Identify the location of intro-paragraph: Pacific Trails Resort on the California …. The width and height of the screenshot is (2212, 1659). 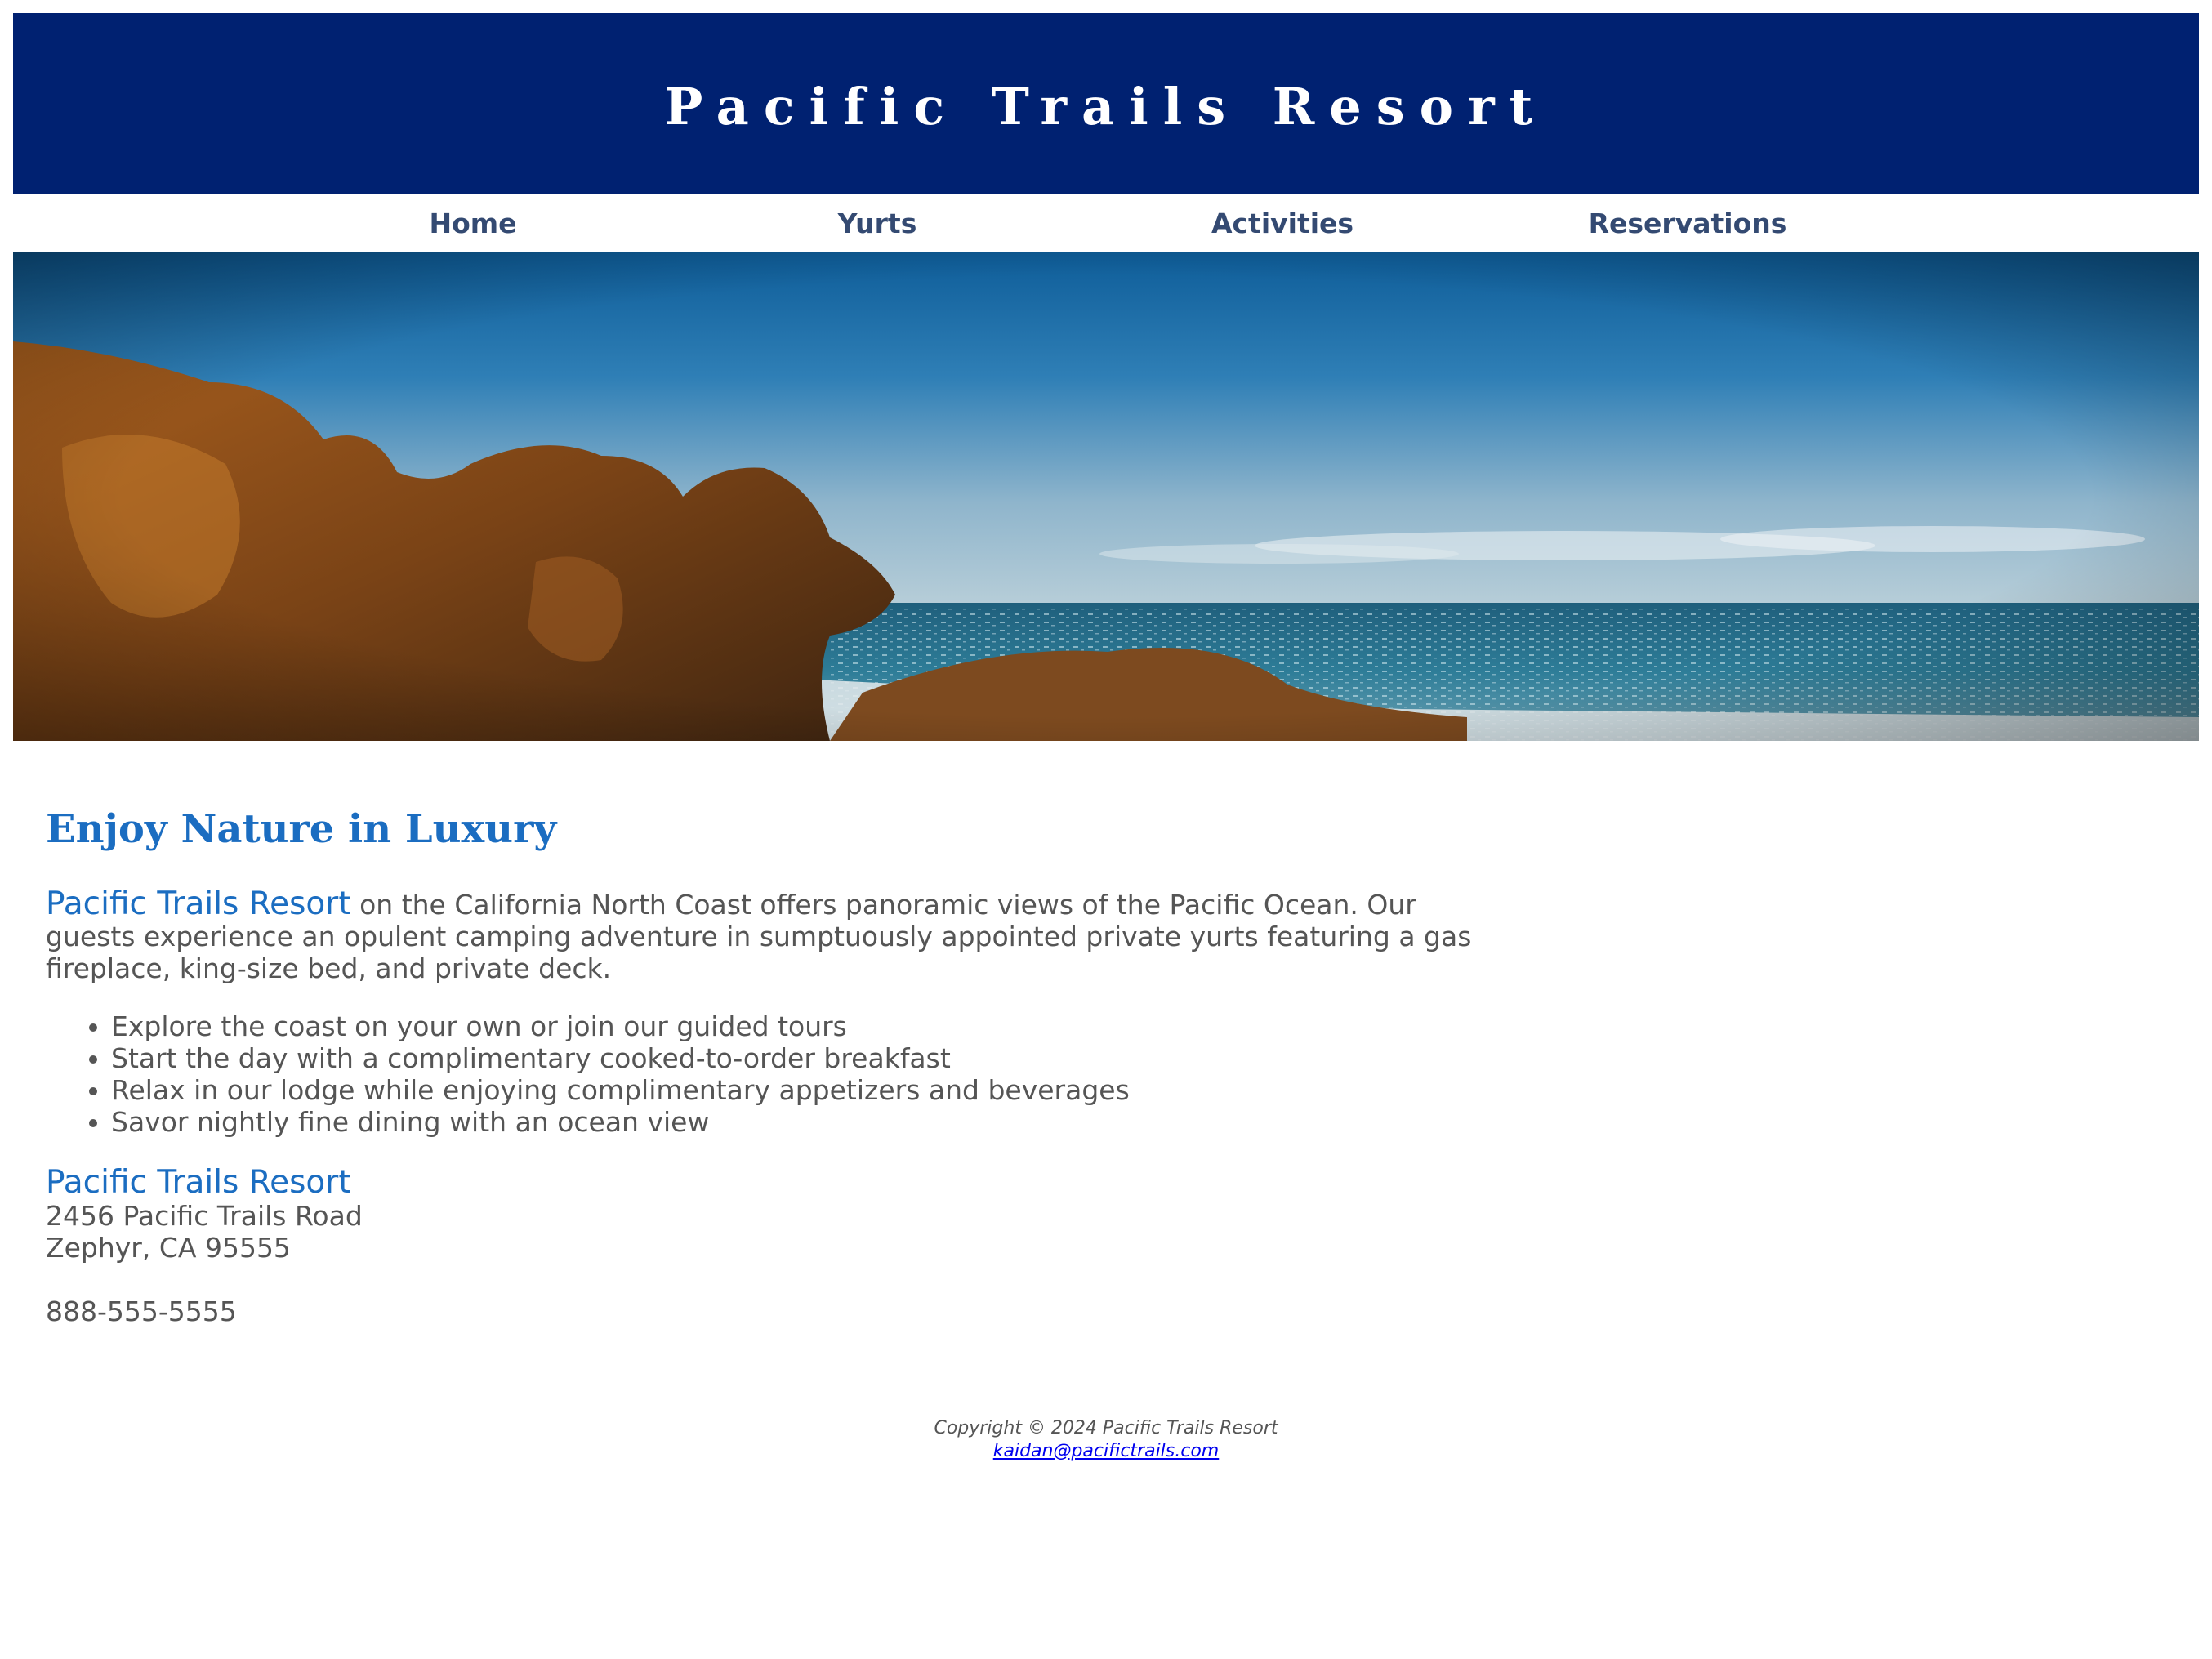
(764, 936).